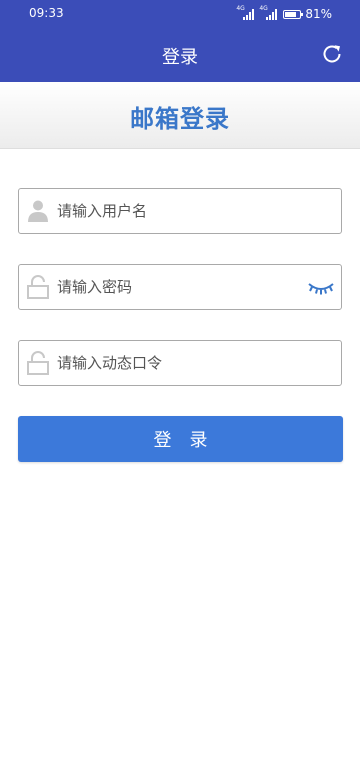 This screenshot has width=360, height=780. I want to click on login-banner: 邮箱登录, so click(180, 115).